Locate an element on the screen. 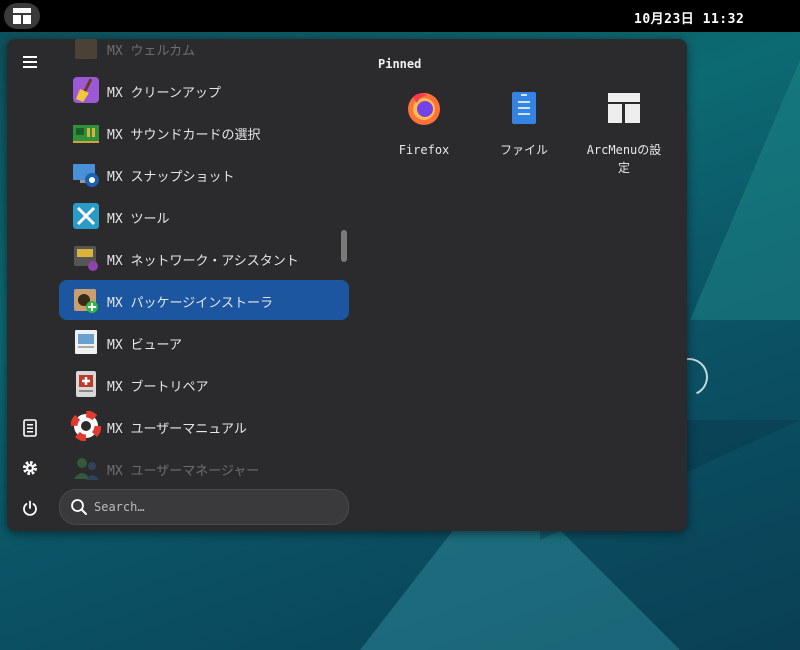 Image resolution: width=800 pixels, height=650 pixels. power-icon is located at coordinates (30, 508).